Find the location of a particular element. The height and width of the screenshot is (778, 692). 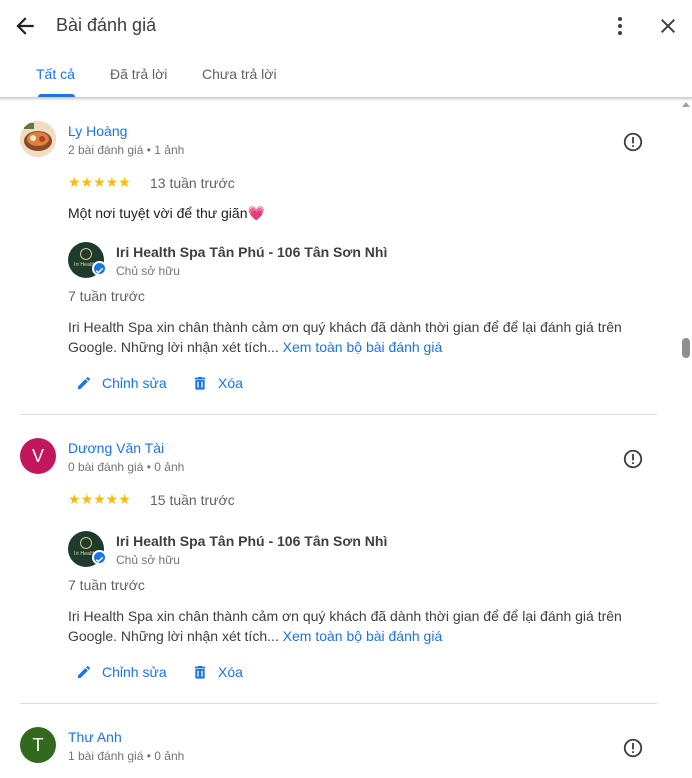

reviewer-name: Thư Anh is located at coordinates (95, 737).